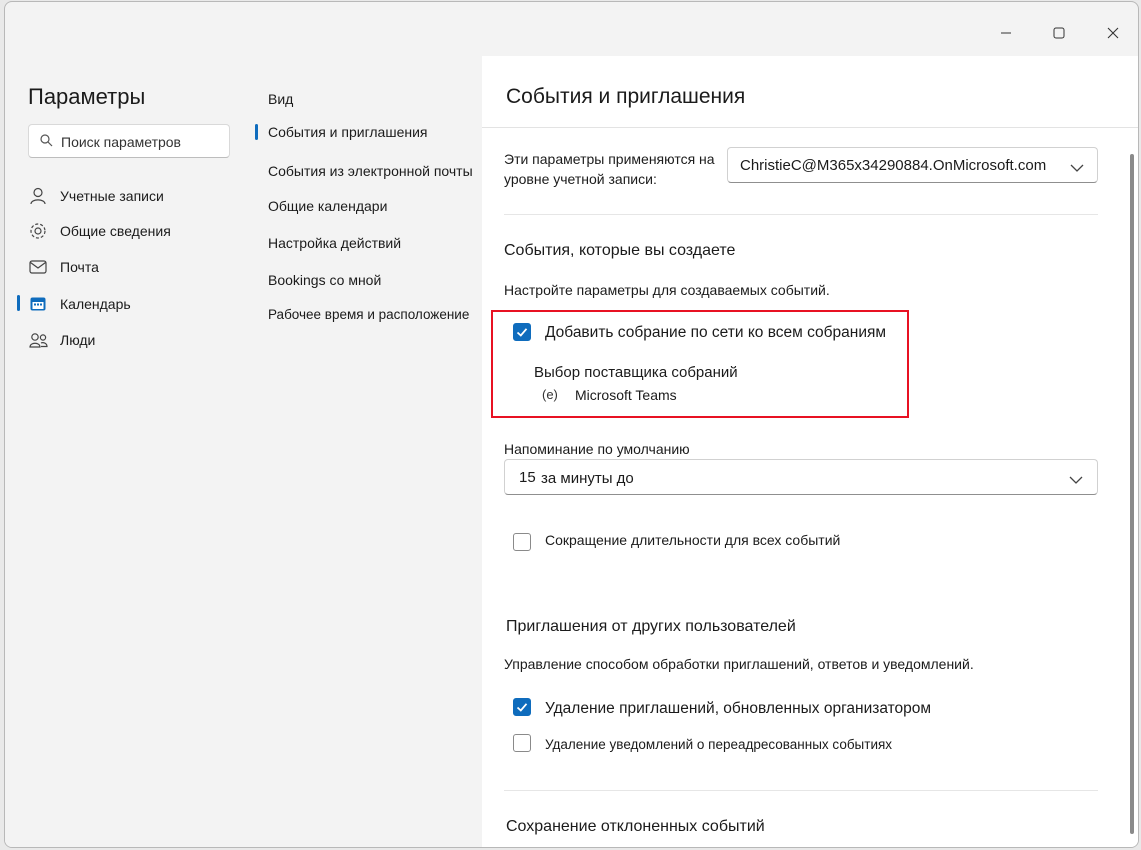 This screenshot has width=1141, height=850. I want to click on search-icon, so click(46, 143).